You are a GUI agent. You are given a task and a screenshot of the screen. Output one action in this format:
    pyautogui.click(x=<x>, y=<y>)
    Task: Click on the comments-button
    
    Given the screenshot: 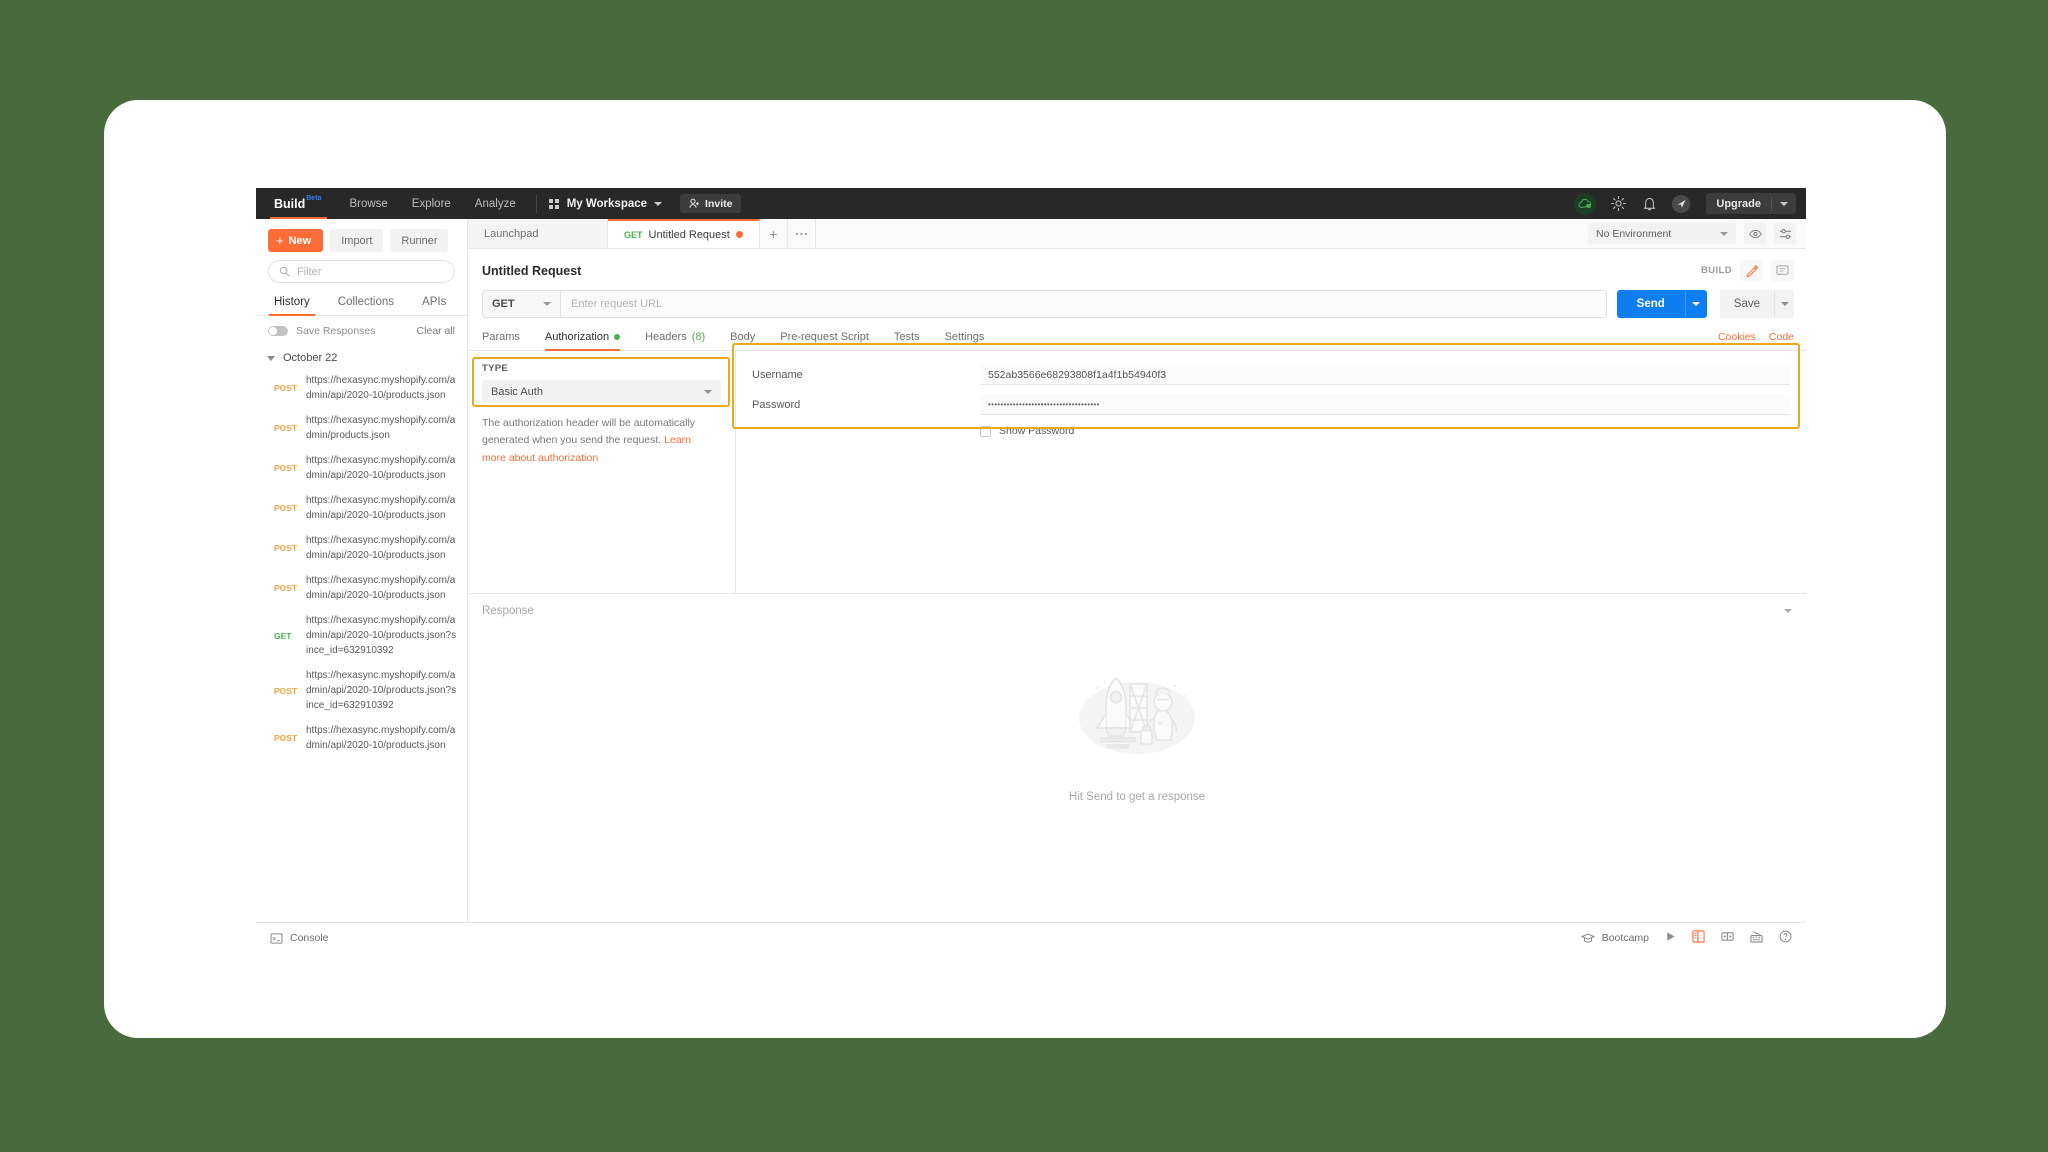 What is the action you would take?
    pyautogui.click(x=1782, y=270)
    